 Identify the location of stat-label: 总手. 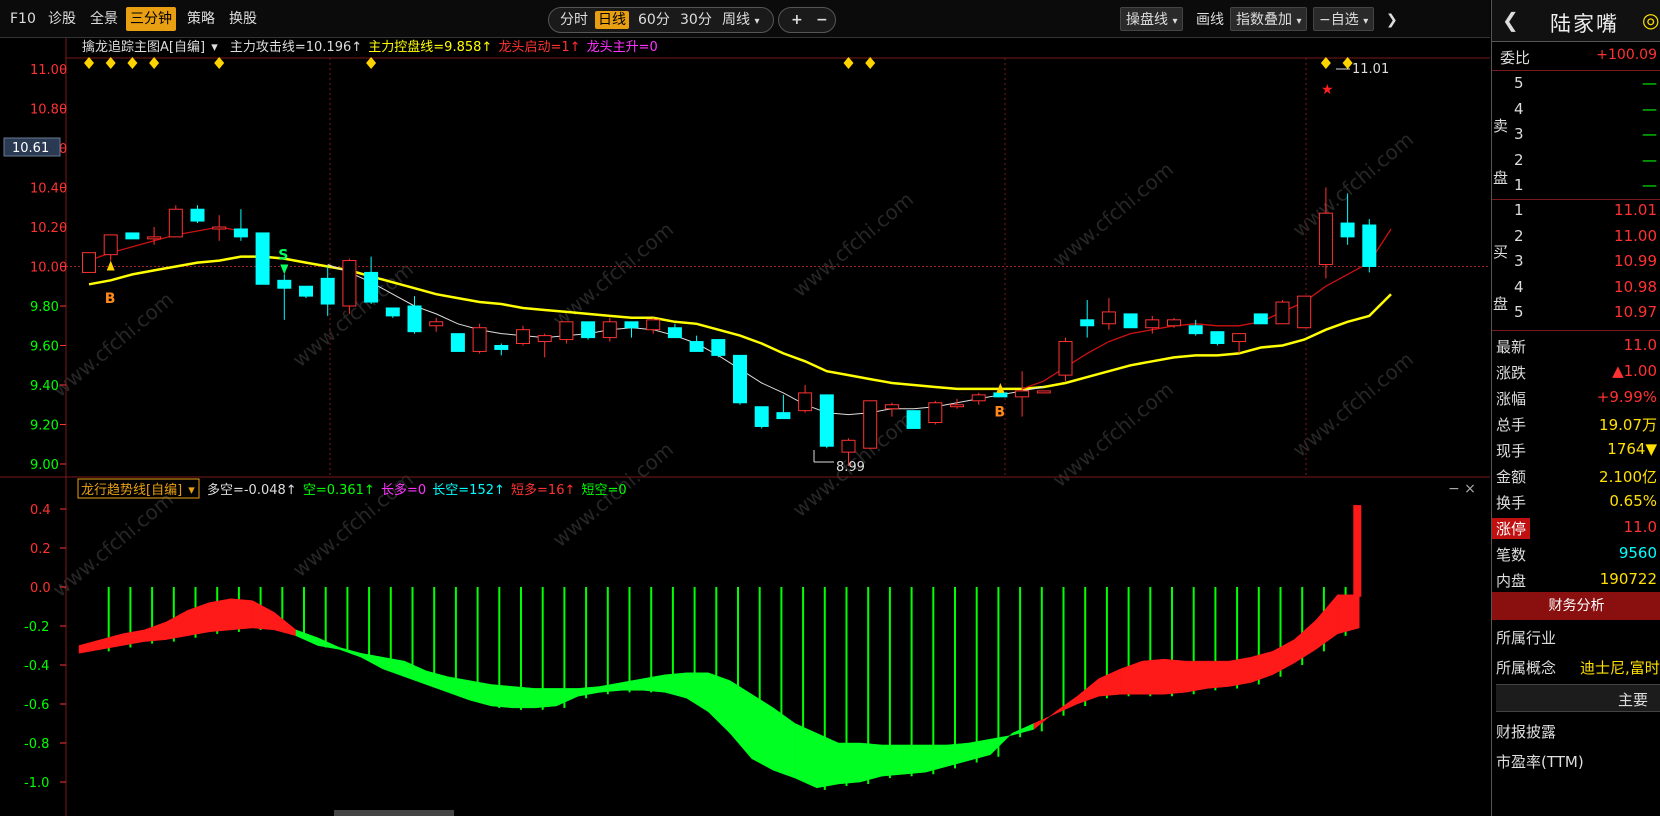
(1511, 425).